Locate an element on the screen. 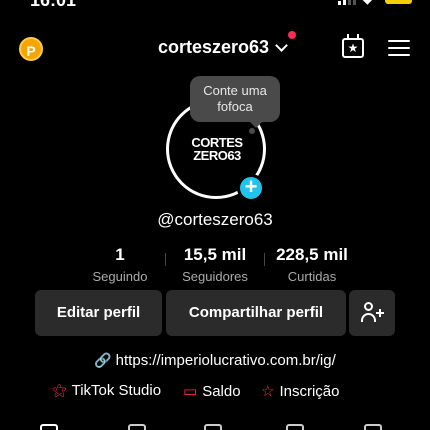  status-time: 16:01 is located at coordinates (53, 5).